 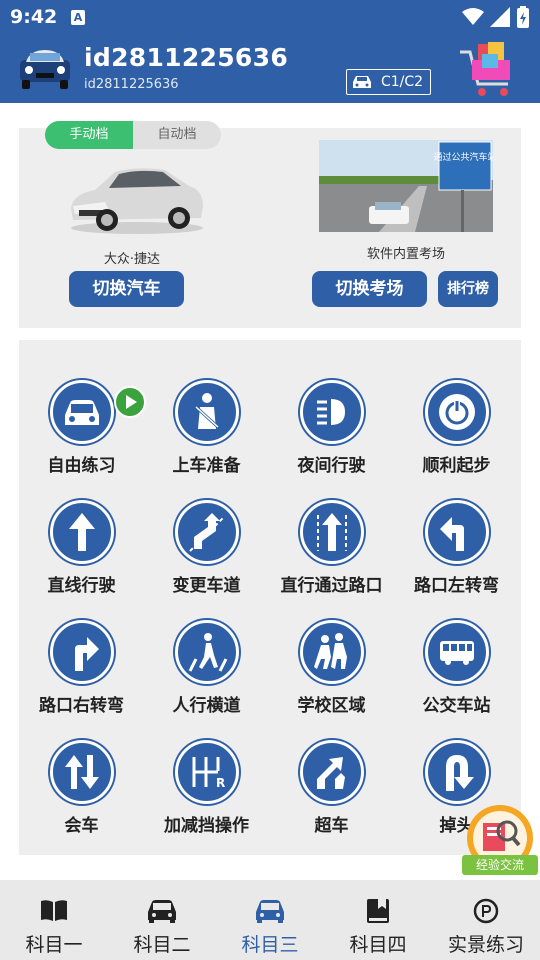 I want to click on two-way-icon, so click(x=82, y=772).